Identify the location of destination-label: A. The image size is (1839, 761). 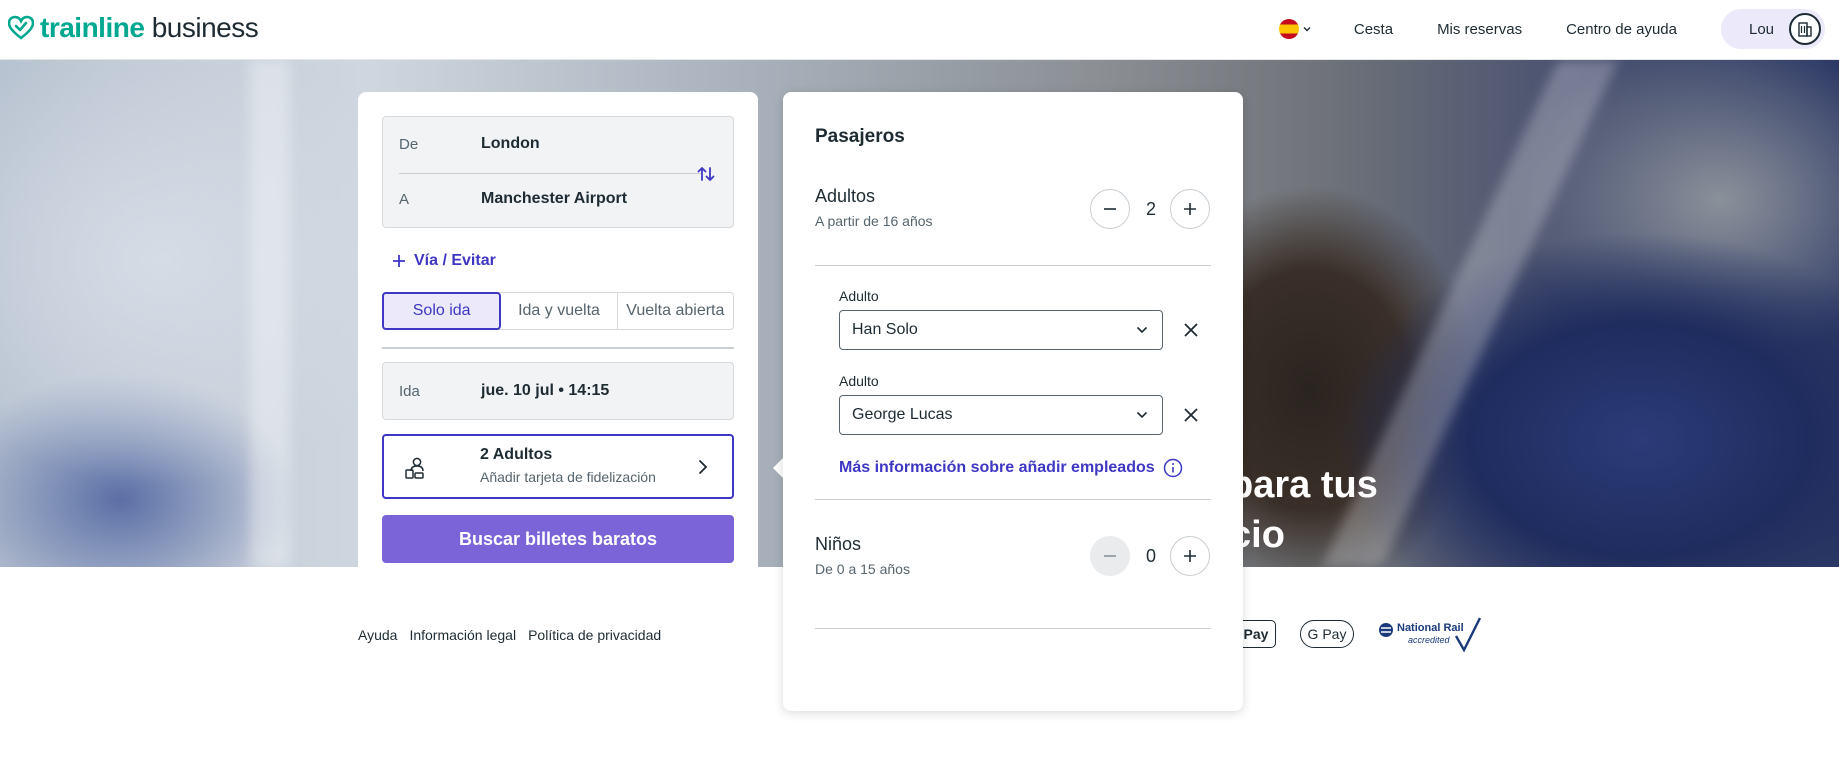
(404, 199).